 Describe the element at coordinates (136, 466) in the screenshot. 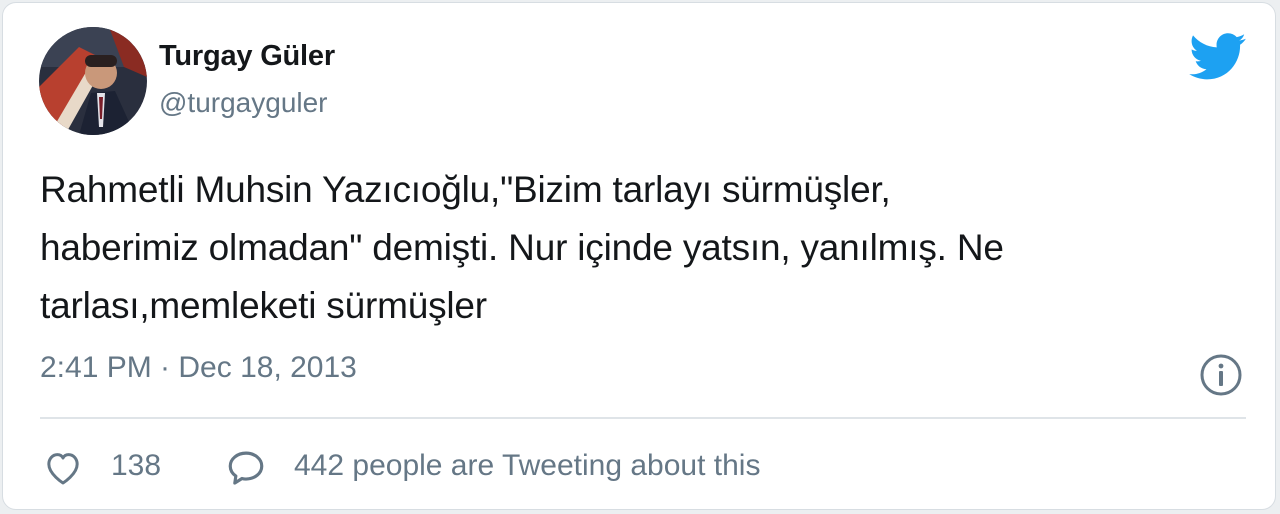

I see `like-count: 138` at that location.